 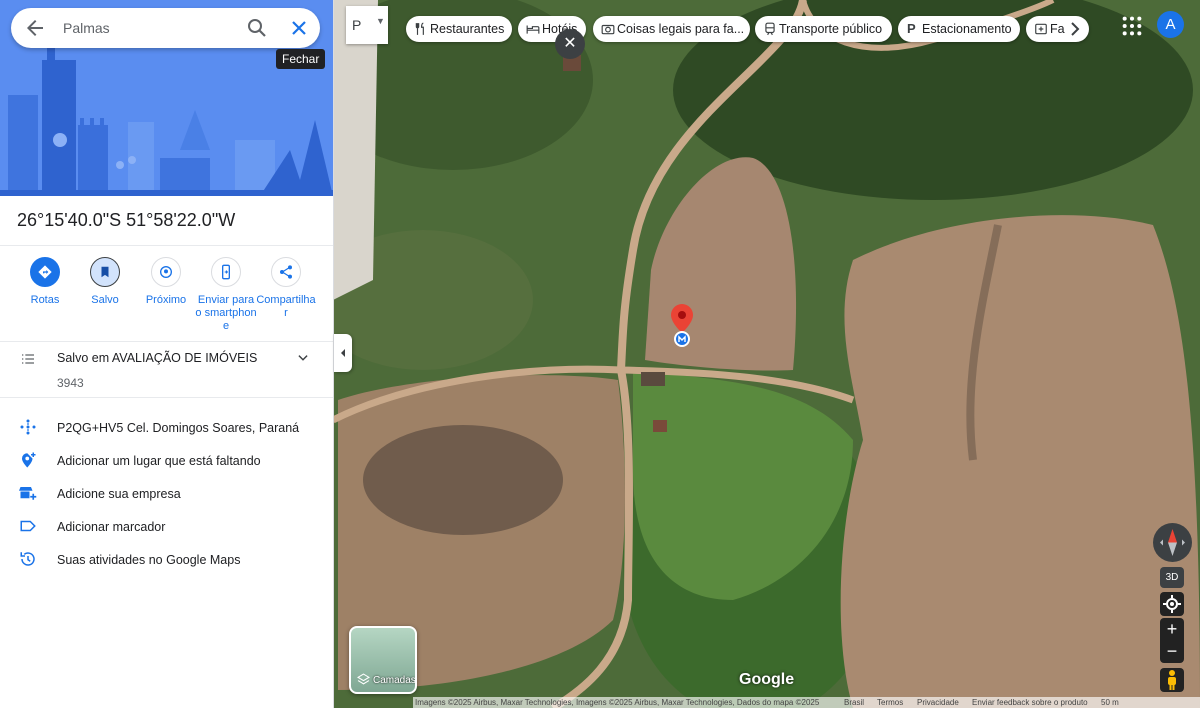 I want to click on saved-button: Salvo, so click(x=105, y=282).